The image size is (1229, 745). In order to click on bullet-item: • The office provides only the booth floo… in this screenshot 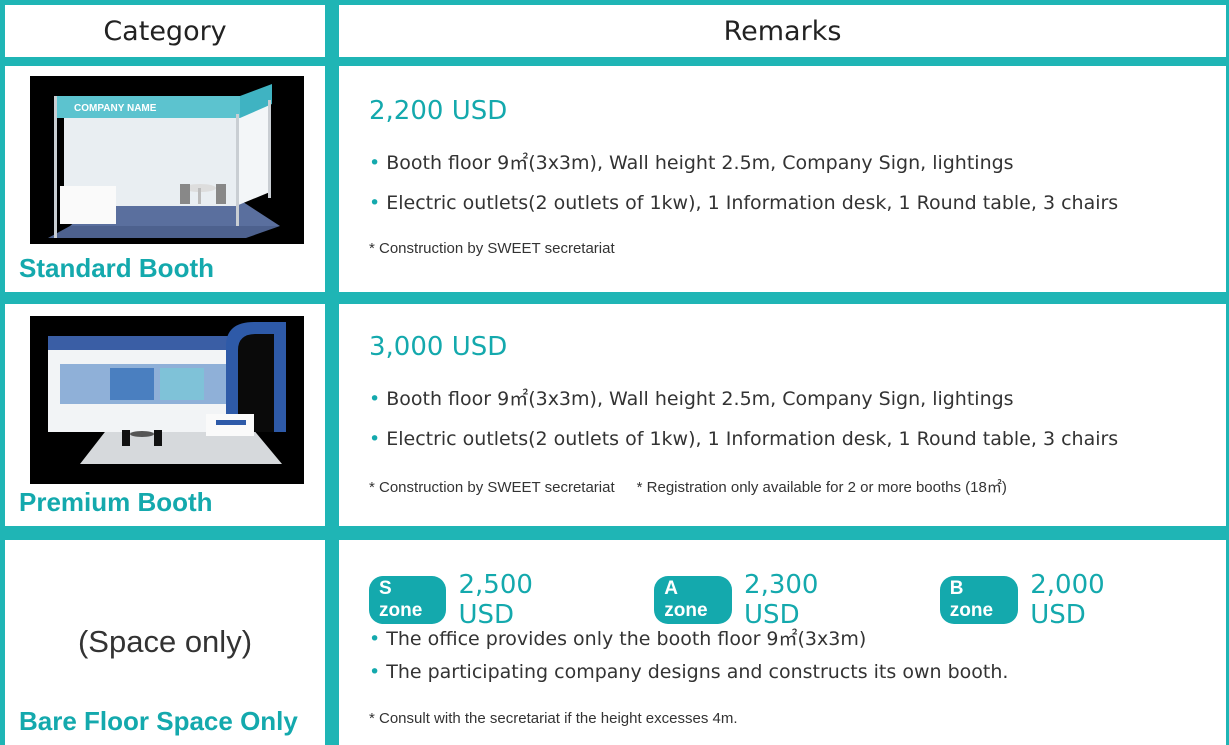, I will do `click(618, 639)`.